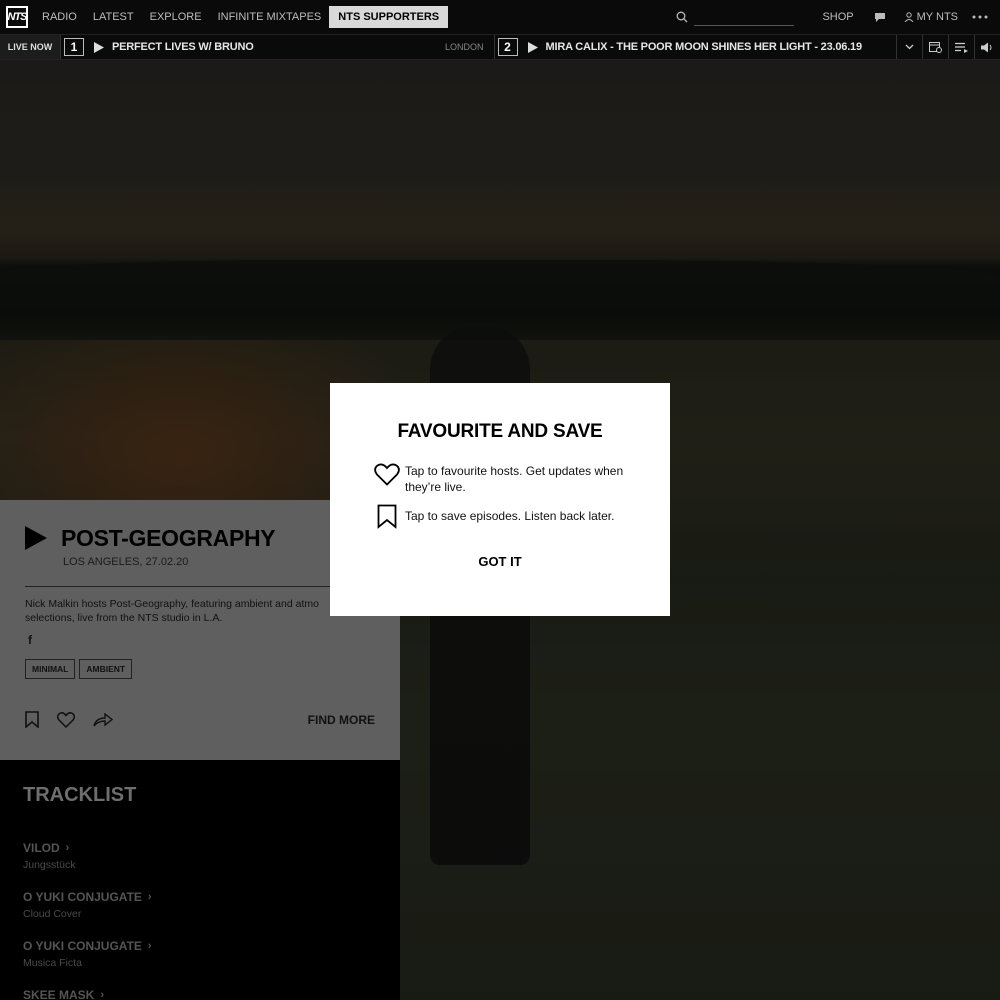 The height and width of the screenshot is (1000, 1000). I want to click on volume-icon, so click(986, 47).